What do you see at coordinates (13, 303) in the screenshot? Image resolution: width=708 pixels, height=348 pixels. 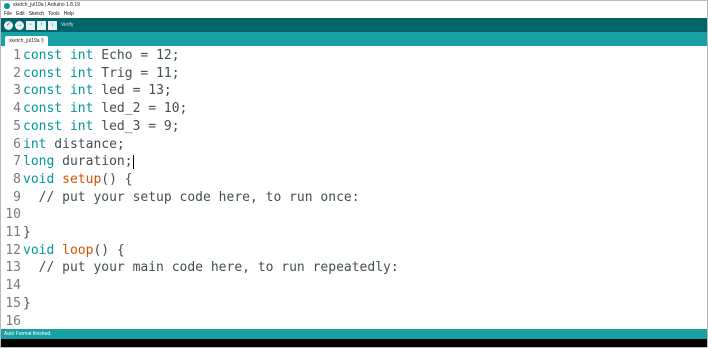 I see `line-number: 15` at bounding box center [13, 303].